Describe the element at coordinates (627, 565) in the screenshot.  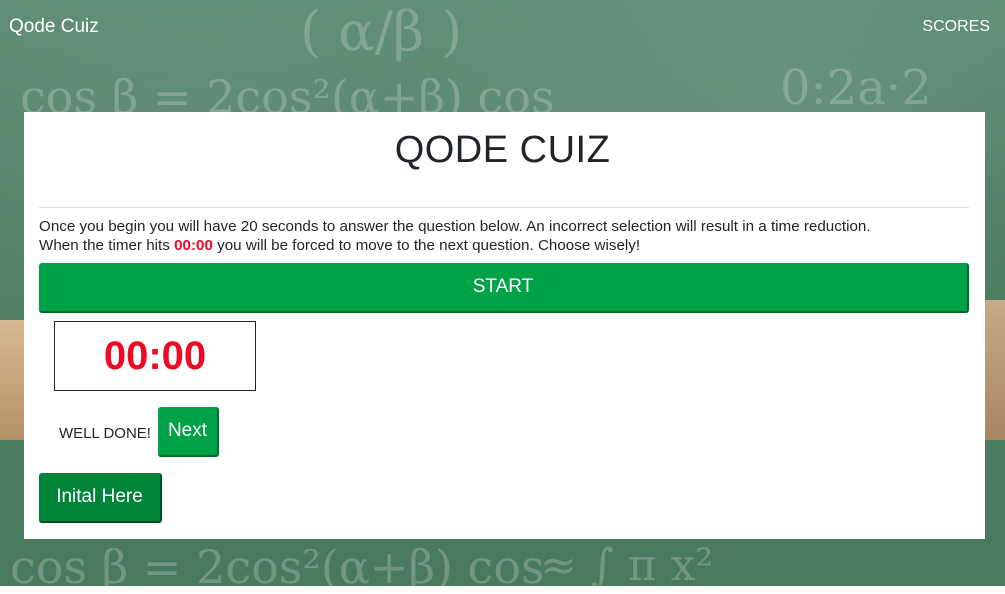
I see `chalk-scribble: ≈ ∫ π x²` at that location.